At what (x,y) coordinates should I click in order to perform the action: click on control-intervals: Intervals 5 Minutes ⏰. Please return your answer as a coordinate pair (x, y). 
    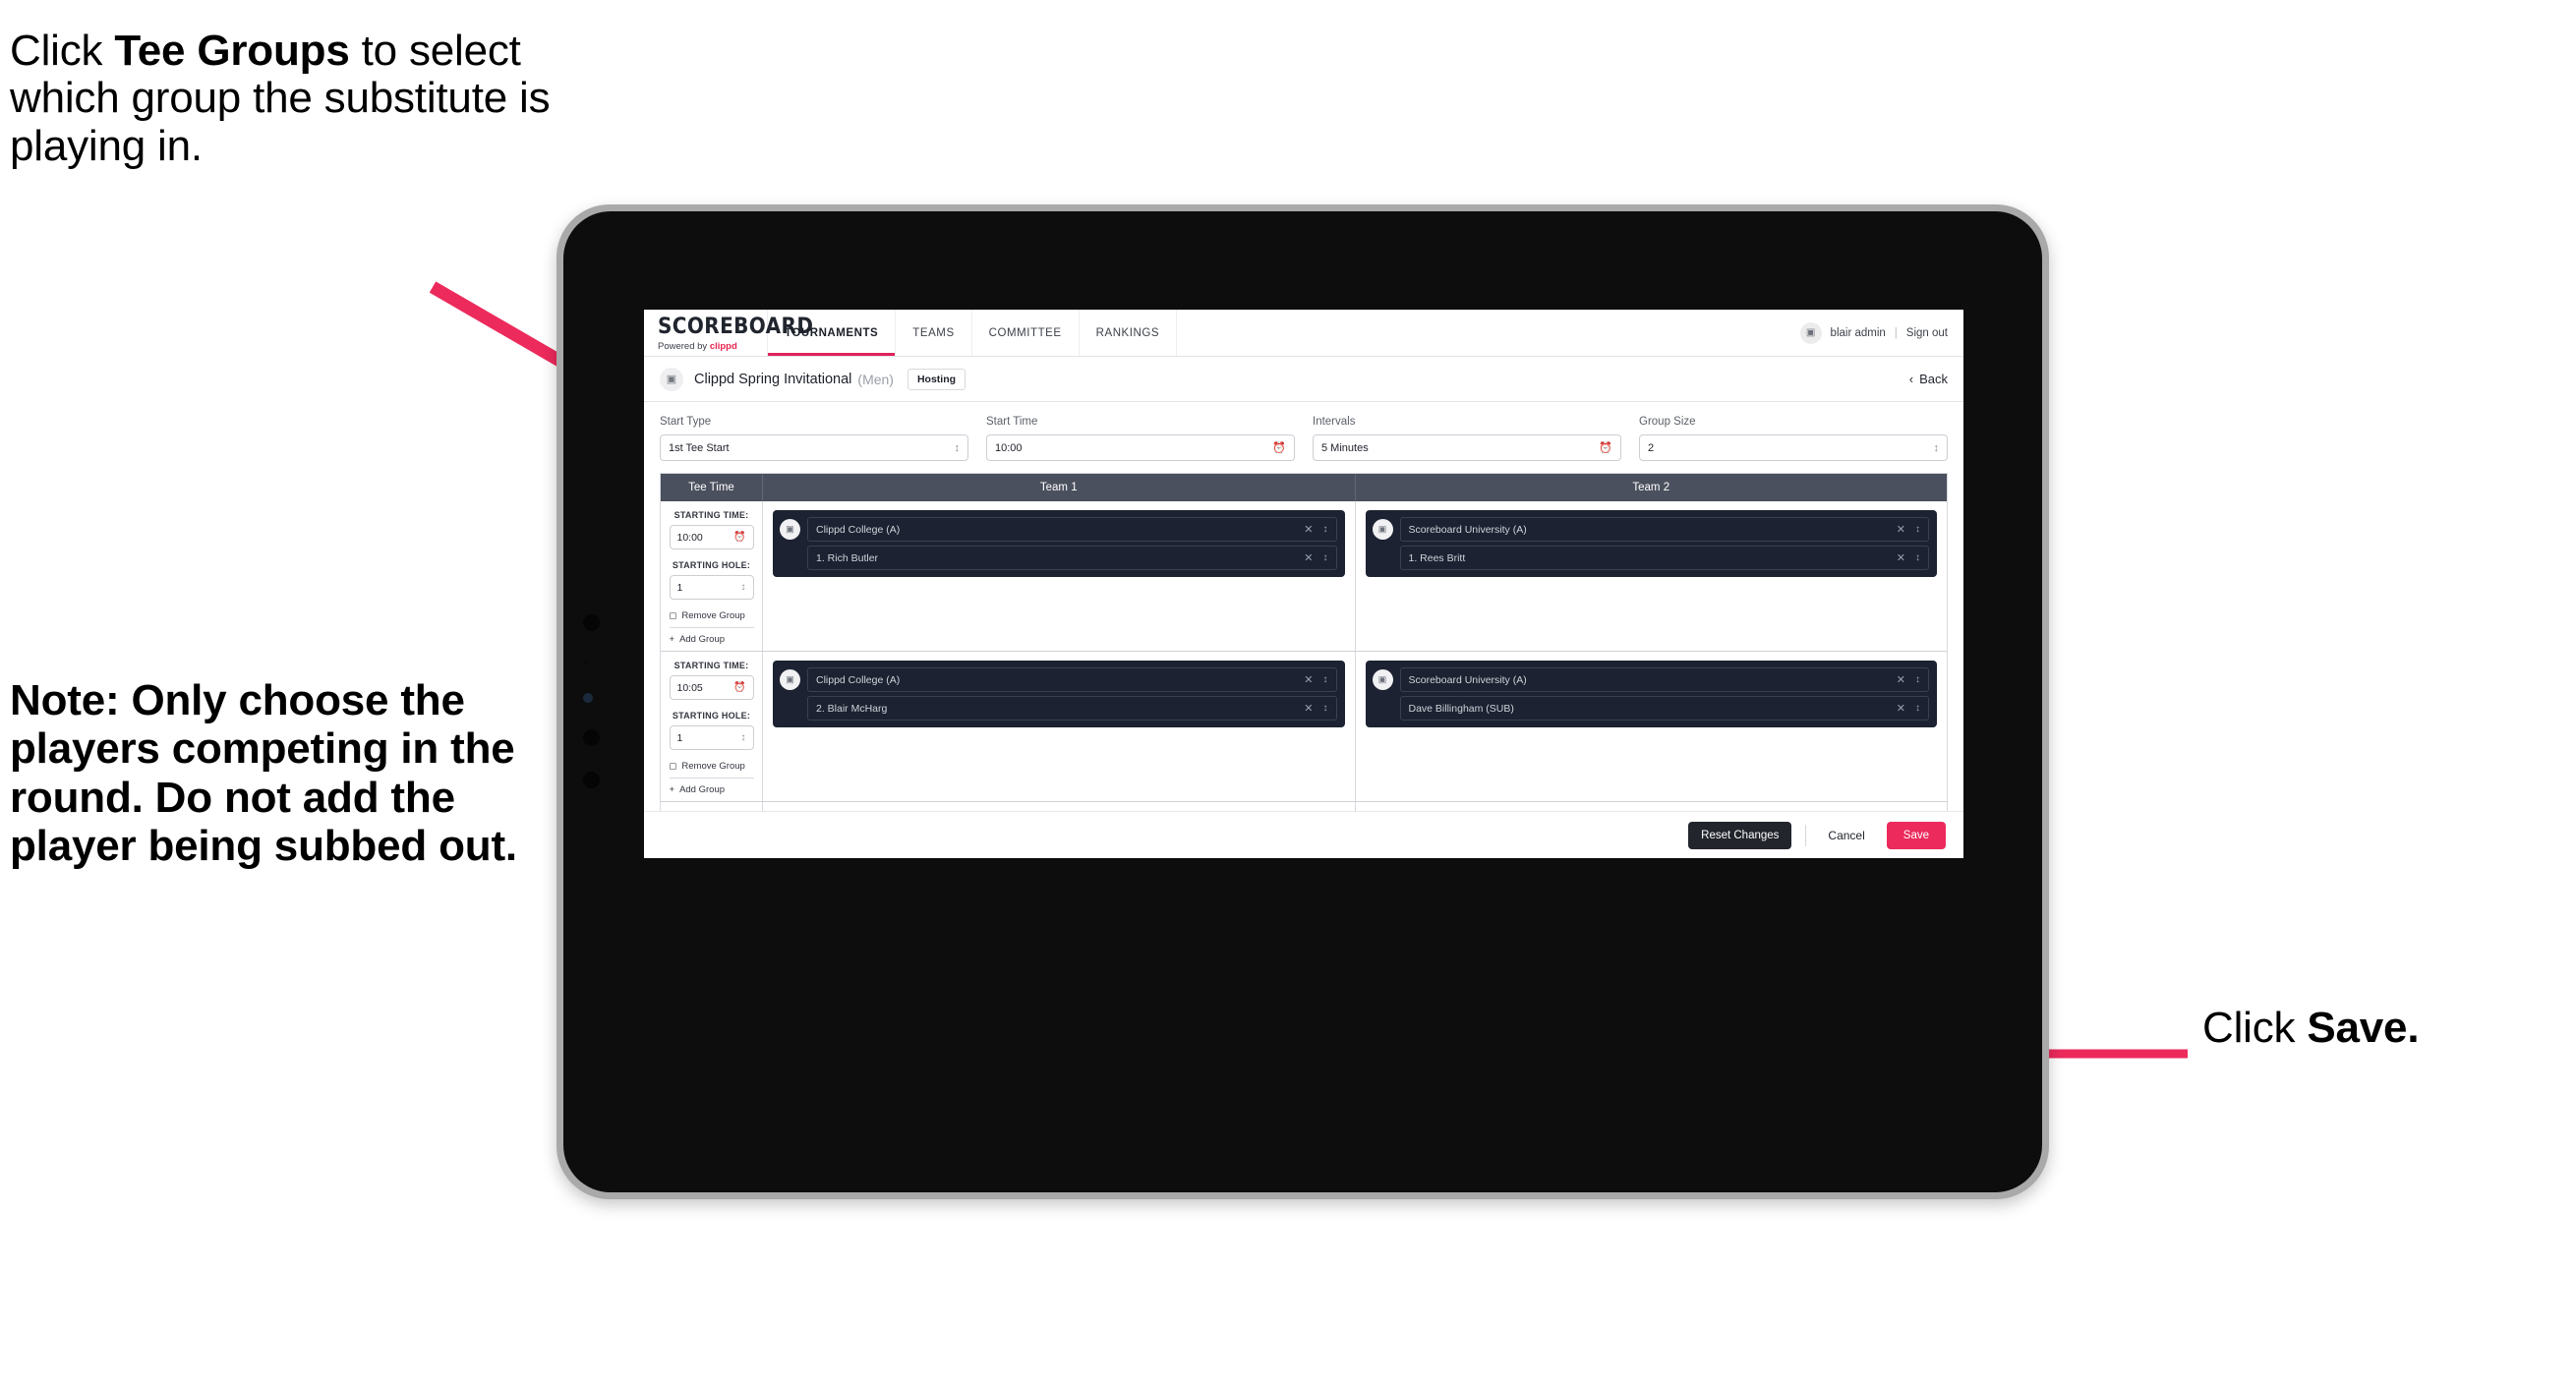
    Looking at the image, I should click on (1467, 438).